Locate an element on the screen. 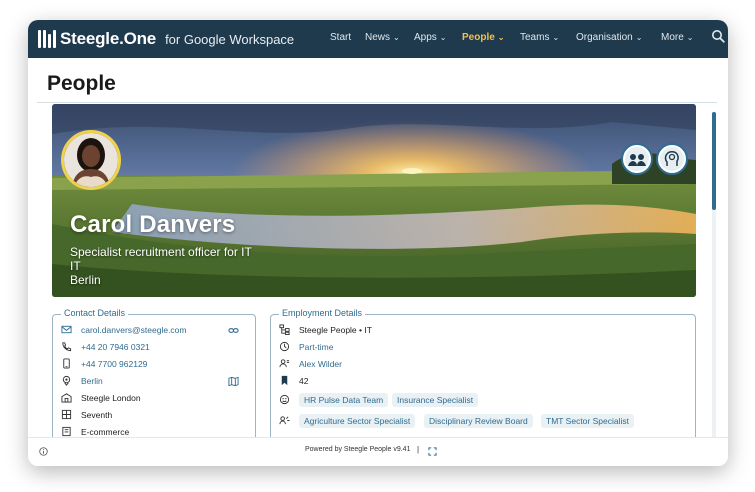 This screenshot has height=492, width=755. head-gear-icon is located at coordinates (672, 159).